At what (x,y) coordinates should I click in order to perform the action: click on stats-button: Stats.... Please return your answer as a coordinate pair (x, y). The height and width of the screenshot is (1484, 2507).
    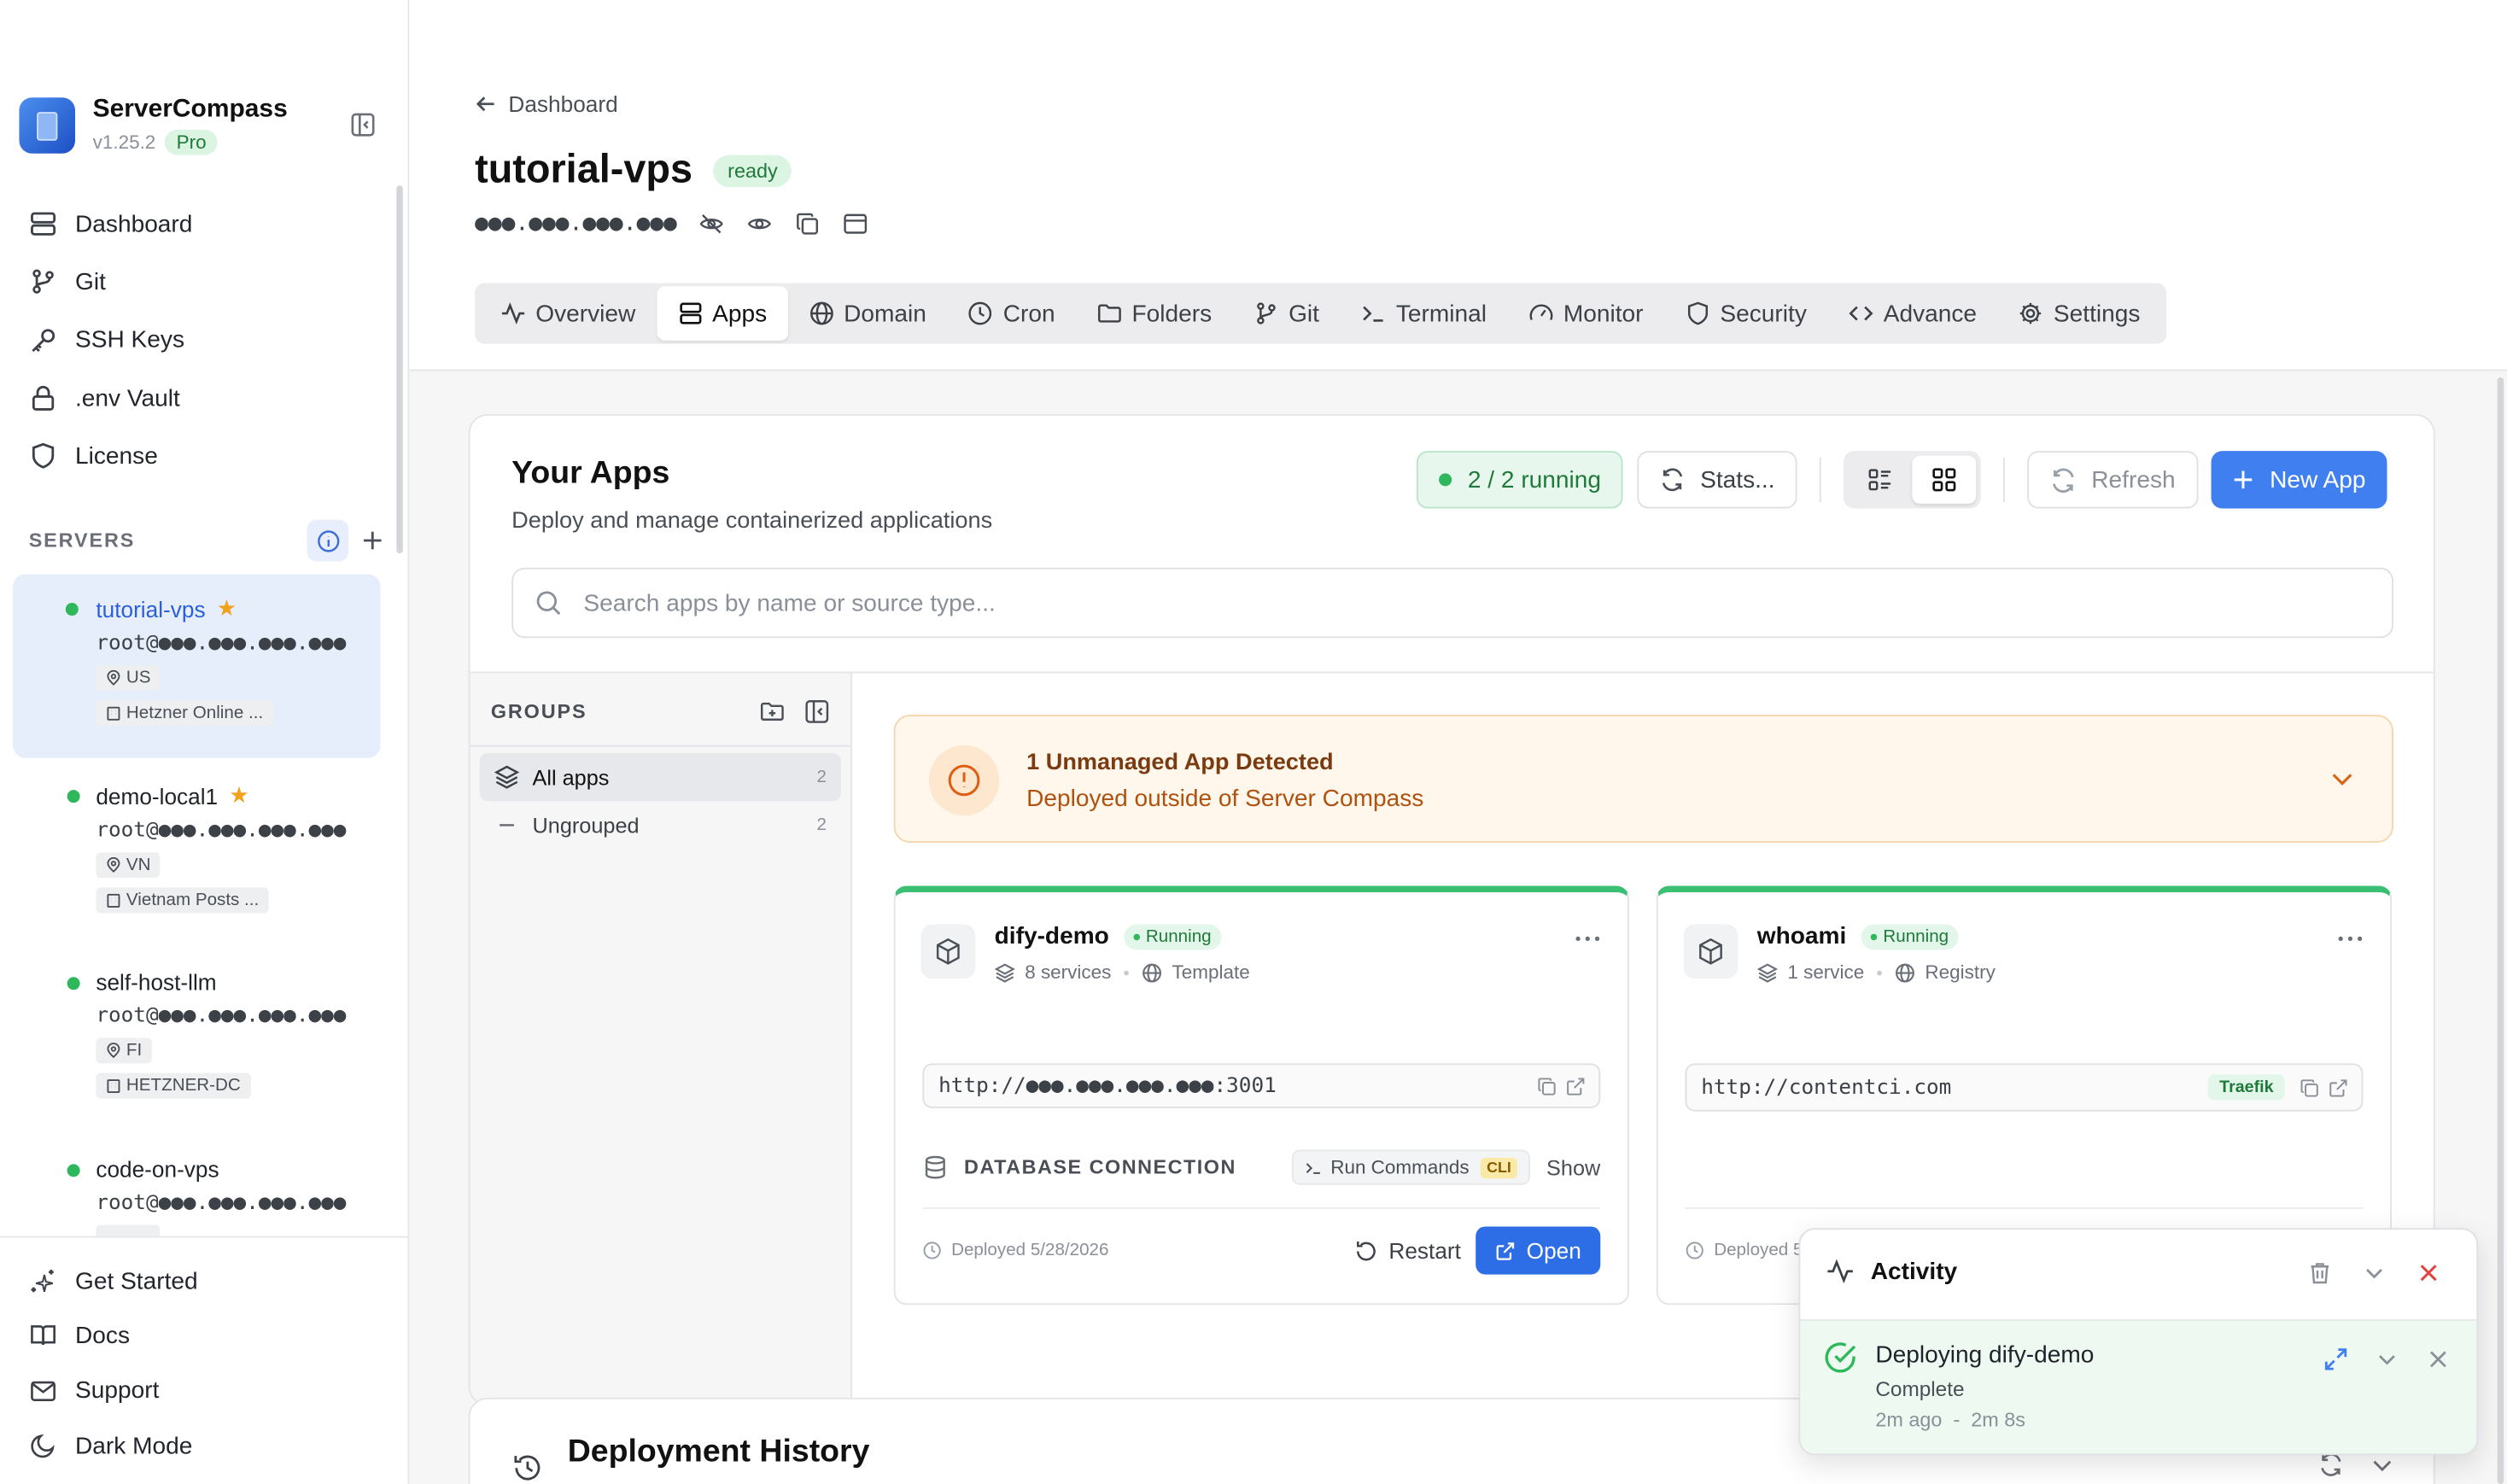
    Looking at the image, I should click on (1717, 480).